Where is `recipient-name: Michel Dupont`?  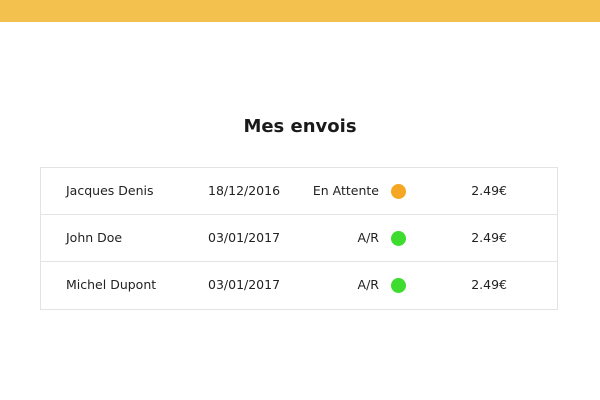 recipient-name: Michel Dupont is located at coordinates (111, 284).